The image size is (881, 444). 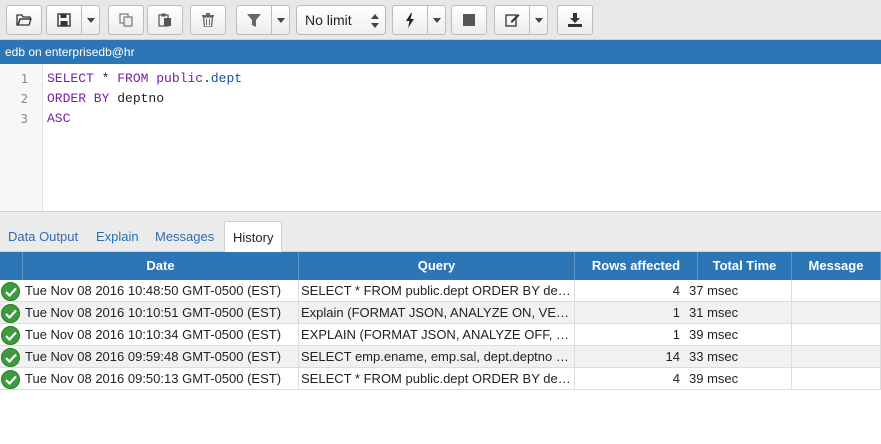 I want to click on copy-icon, so click(x=126, y=20).